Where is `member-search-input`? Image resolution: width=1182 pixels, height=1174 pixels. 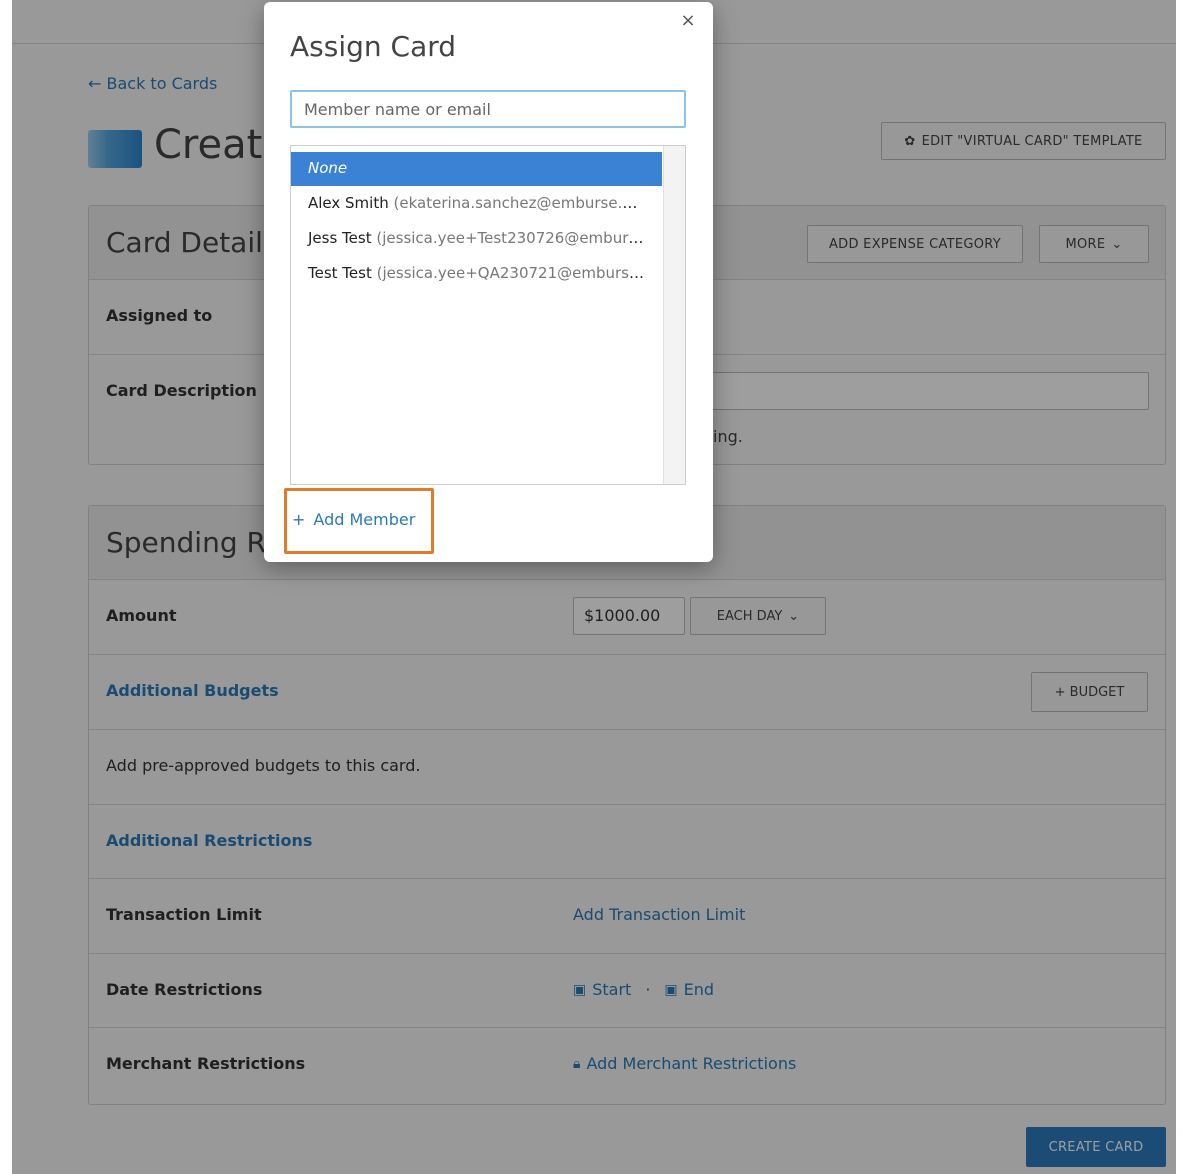
member-search-input is located at coordinates (488, 109).